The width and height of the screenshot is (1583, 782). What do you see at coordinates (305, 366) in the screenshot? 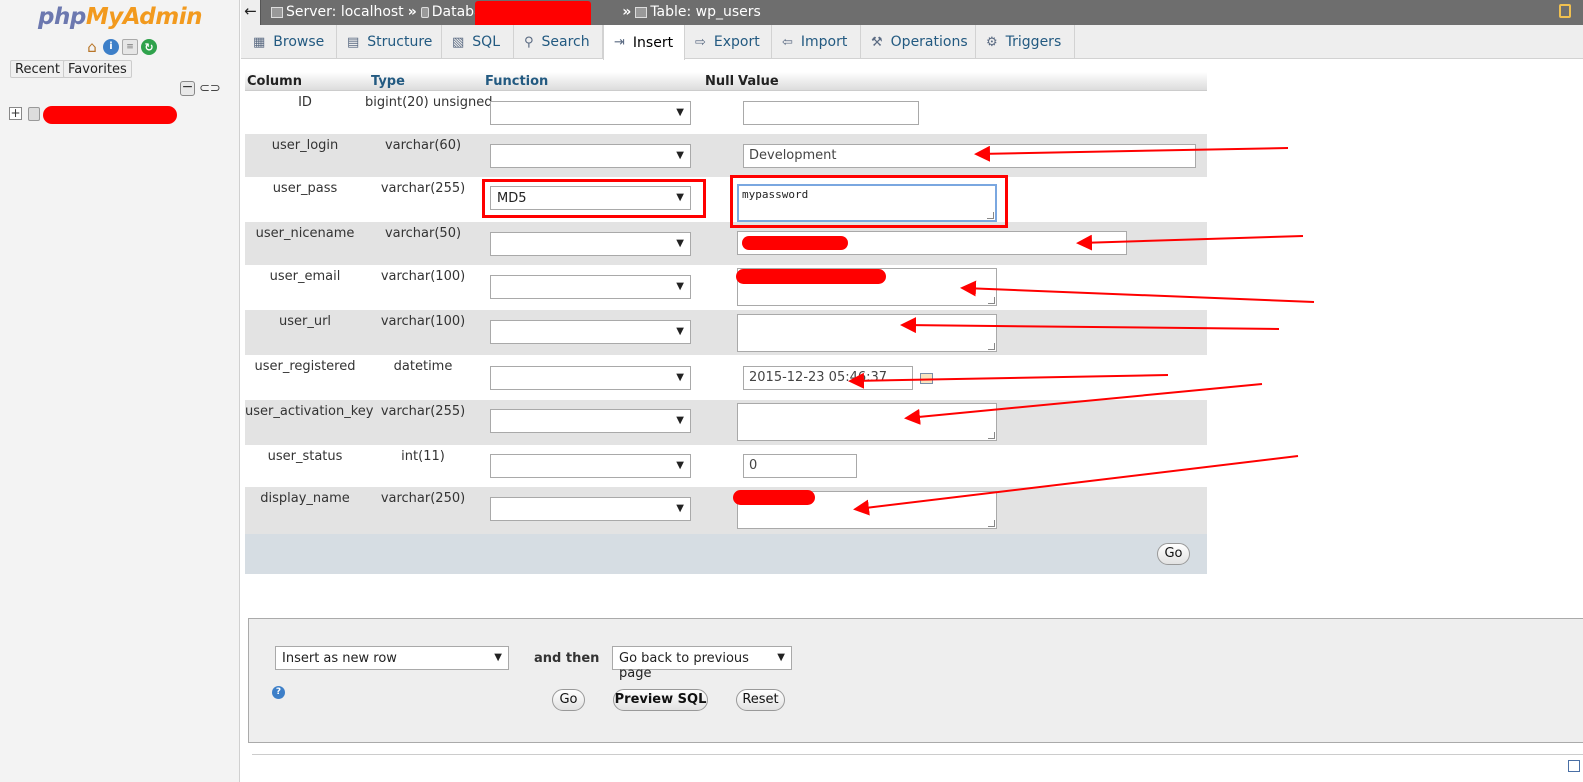
I see `column-name: user_registered` at bounding box center [305, 366].